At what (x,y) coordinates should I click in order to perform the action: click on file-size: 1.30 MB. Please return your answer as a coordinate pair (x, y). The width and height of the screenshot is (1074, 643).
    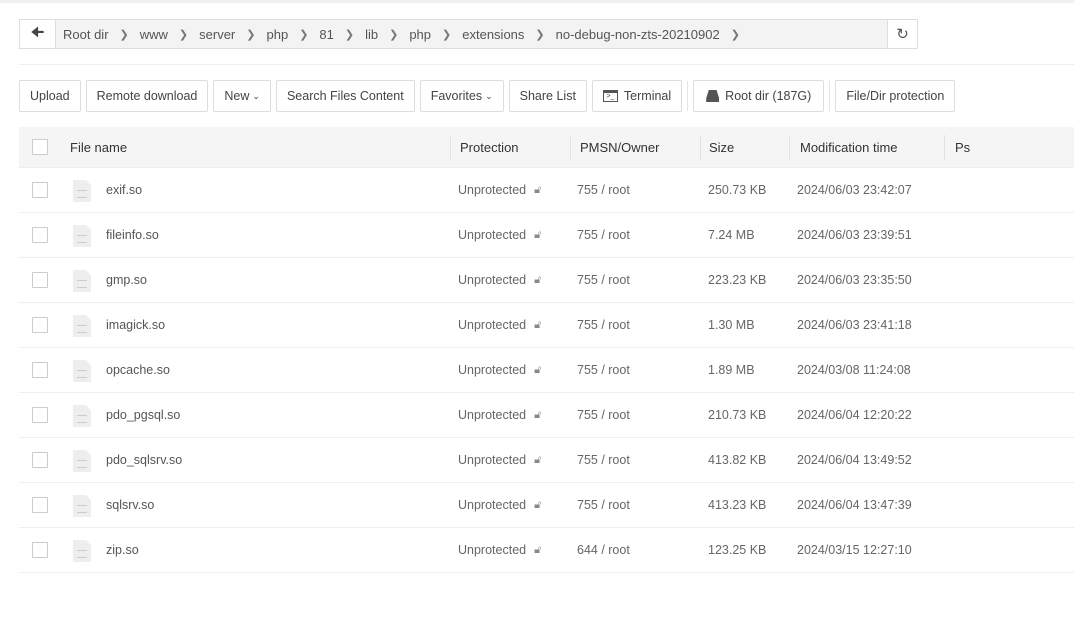
    Looking at the image, I should click on (731, 325).